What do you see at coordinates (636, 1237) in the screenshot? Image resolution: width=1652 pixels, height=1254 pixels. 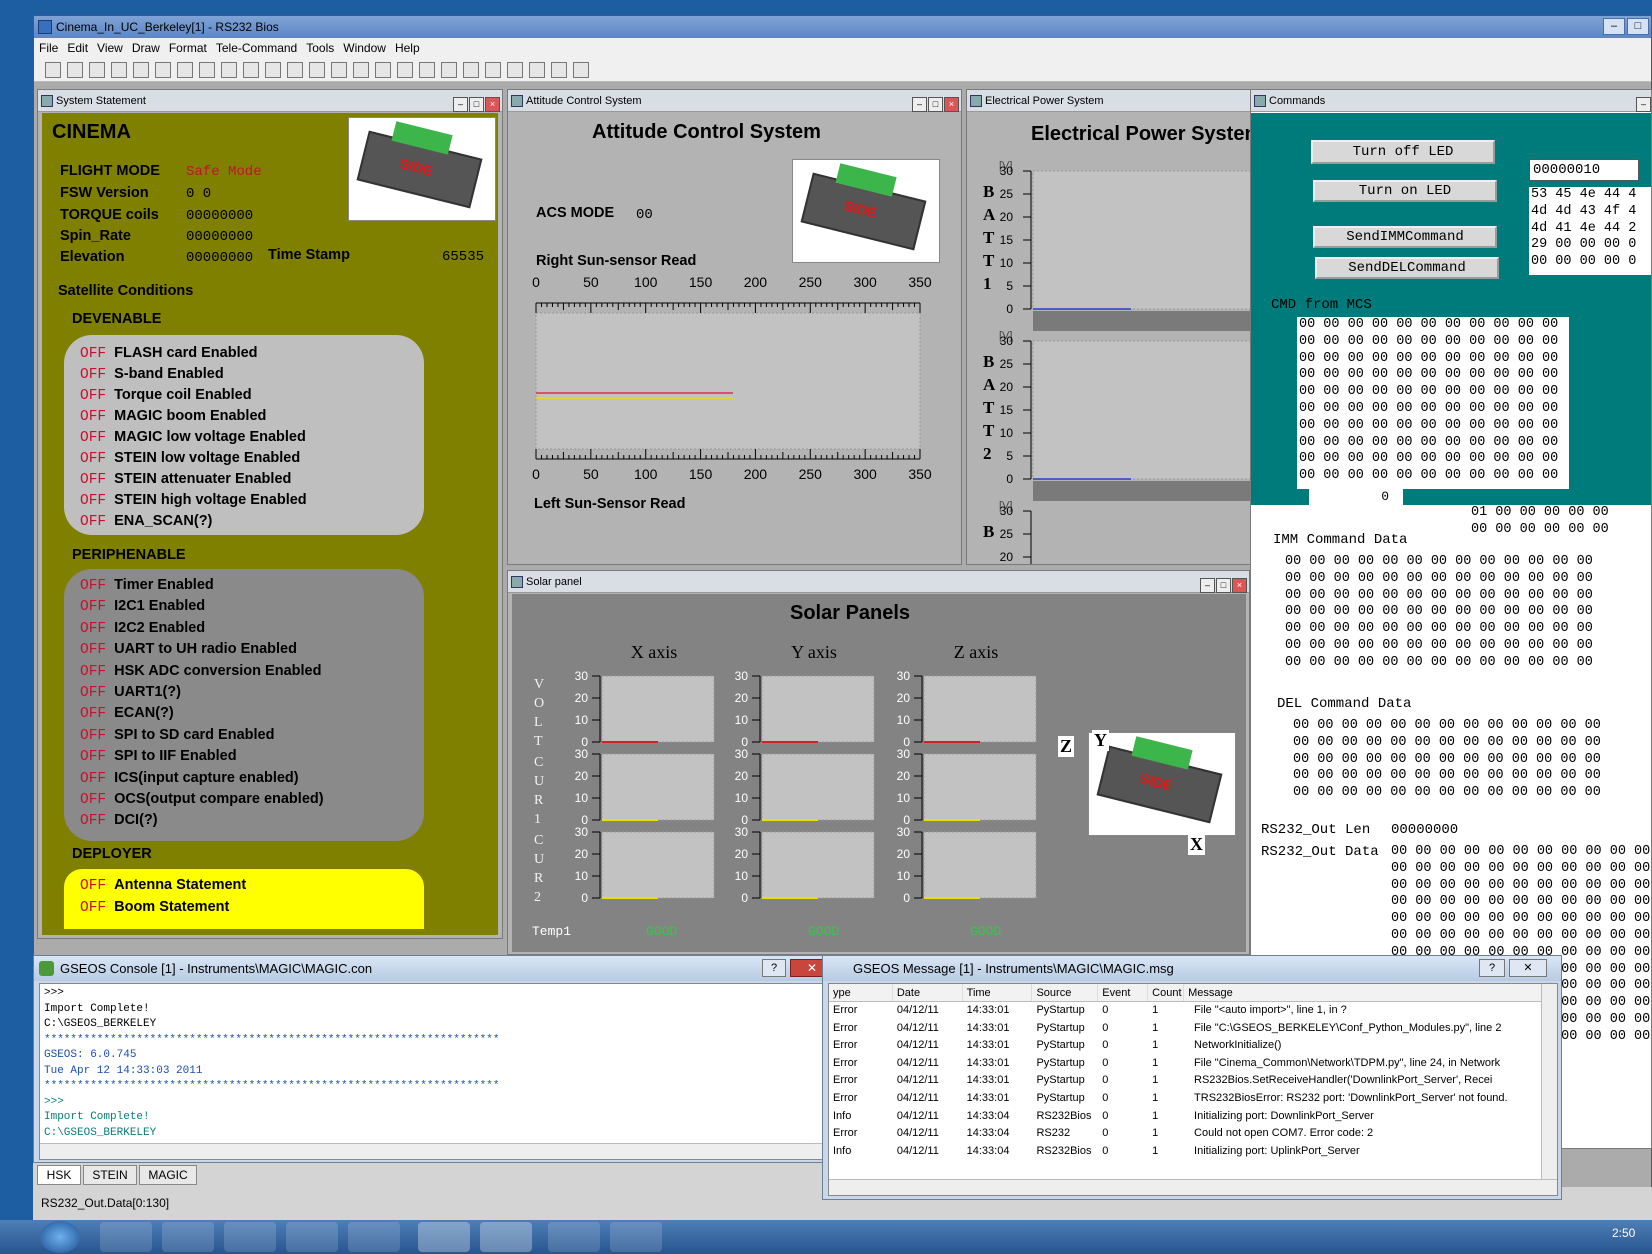 I see `taskbar-excel-icon` at bounding box center [636, 1237].